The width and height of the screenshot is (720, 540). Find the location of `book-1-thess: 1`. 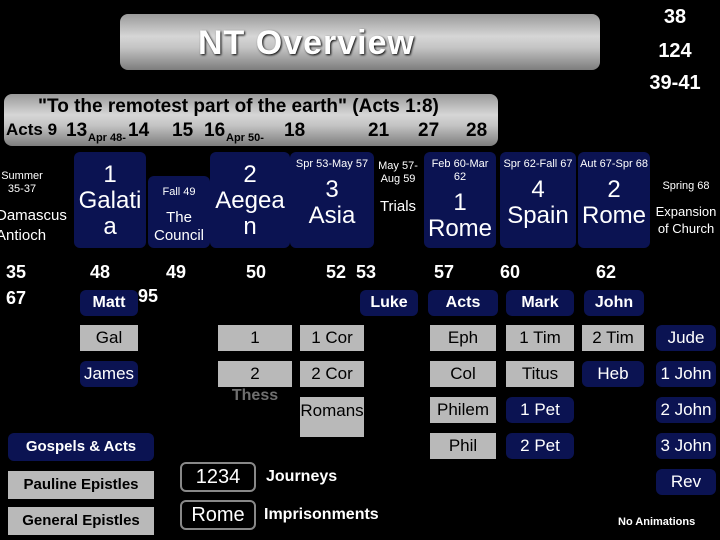

book-1-thess: 1 is located at coordinates (255, 338).